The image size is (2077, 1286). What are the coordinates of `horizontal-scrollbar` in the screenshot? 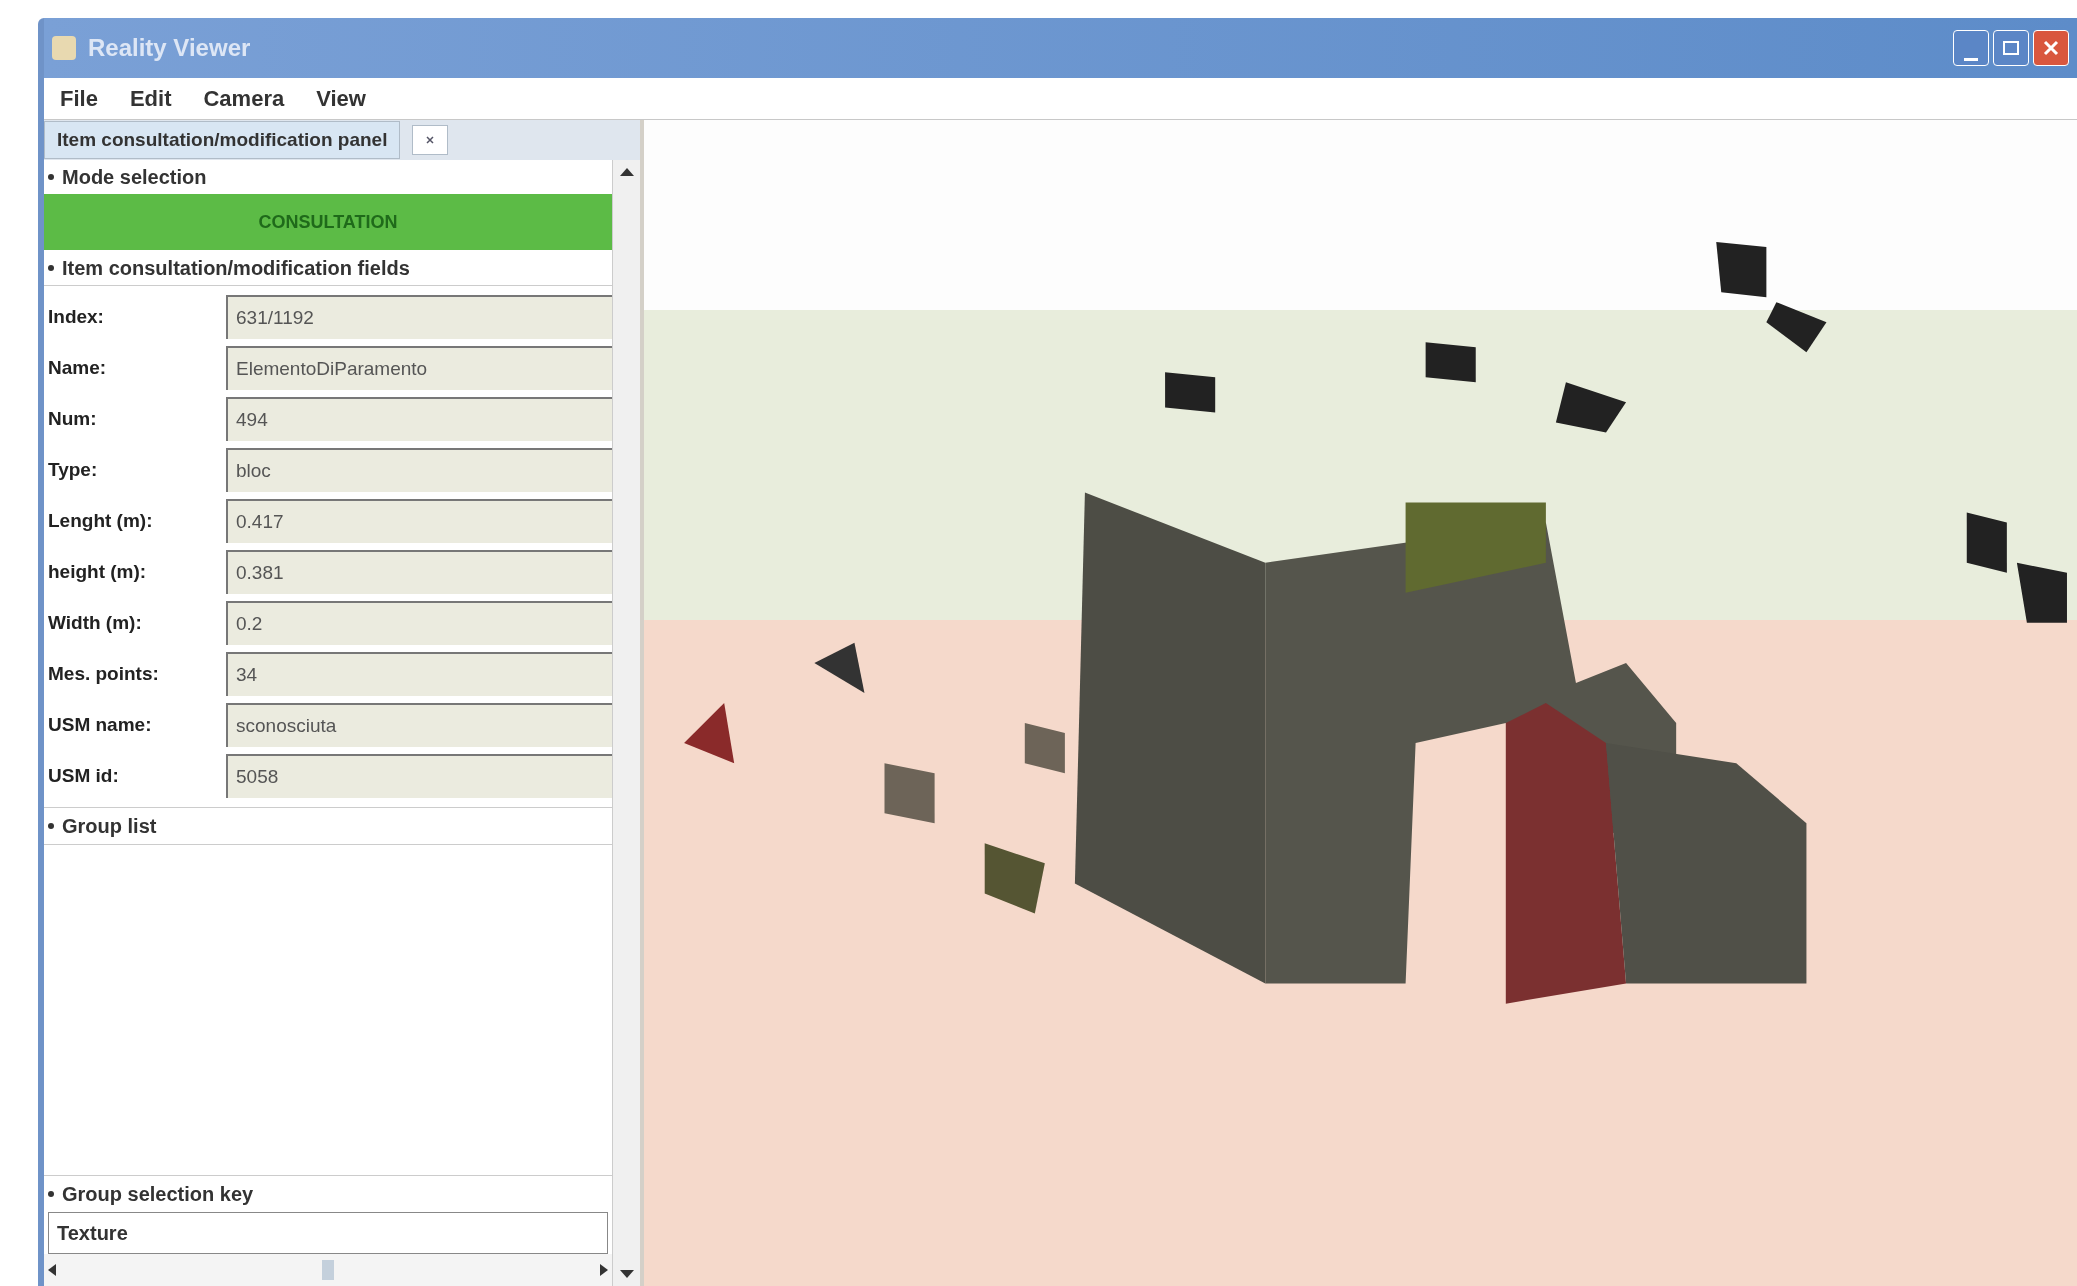 It's located at (328, 1270).